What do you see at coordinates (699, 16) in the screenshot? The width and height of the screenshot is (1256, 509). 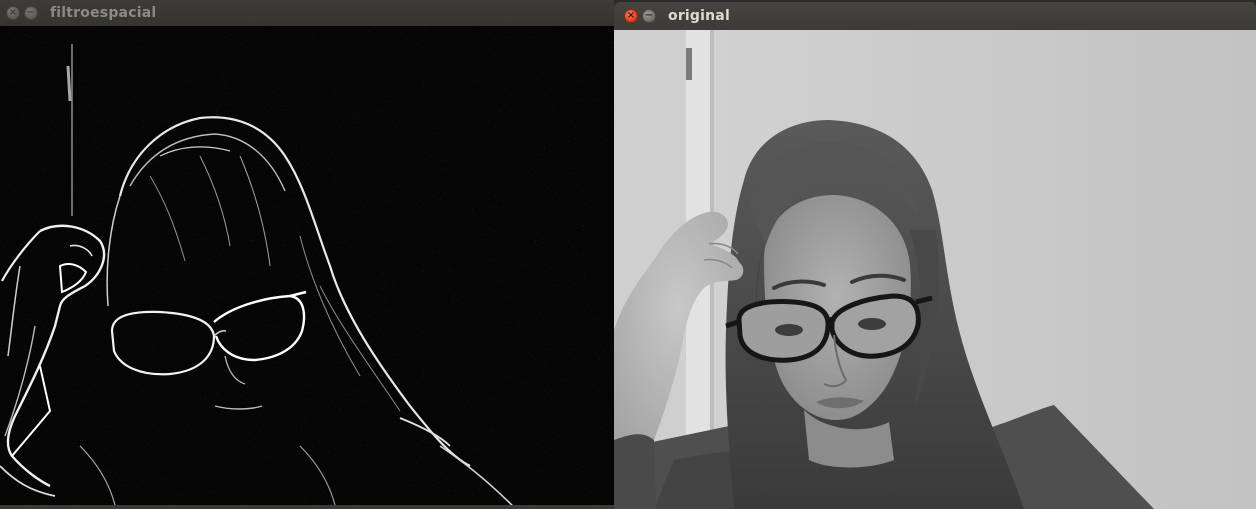 I see `window-title: original` at bounding box center [699, 16].